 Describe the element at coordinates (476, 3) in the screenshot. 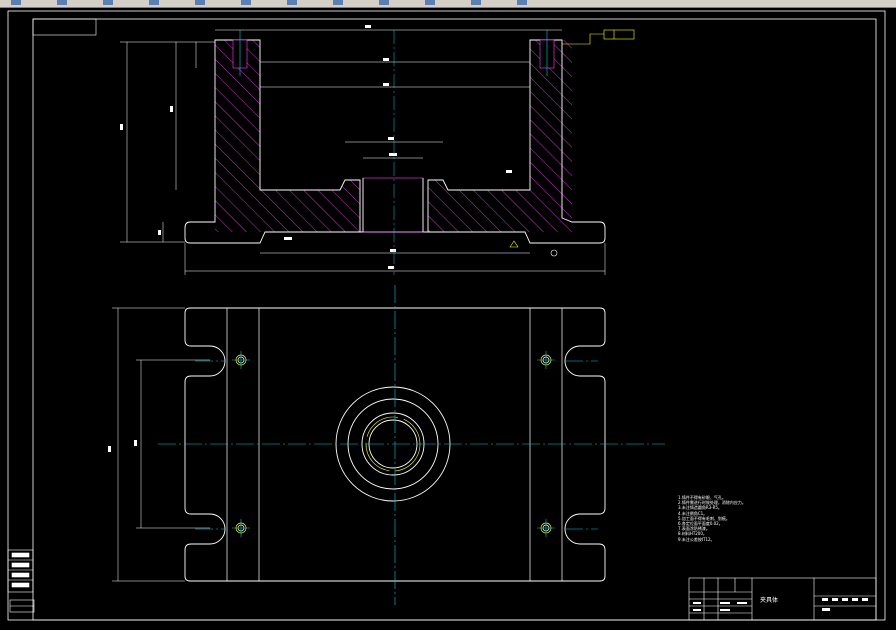

I see `calc-icon` at that location.